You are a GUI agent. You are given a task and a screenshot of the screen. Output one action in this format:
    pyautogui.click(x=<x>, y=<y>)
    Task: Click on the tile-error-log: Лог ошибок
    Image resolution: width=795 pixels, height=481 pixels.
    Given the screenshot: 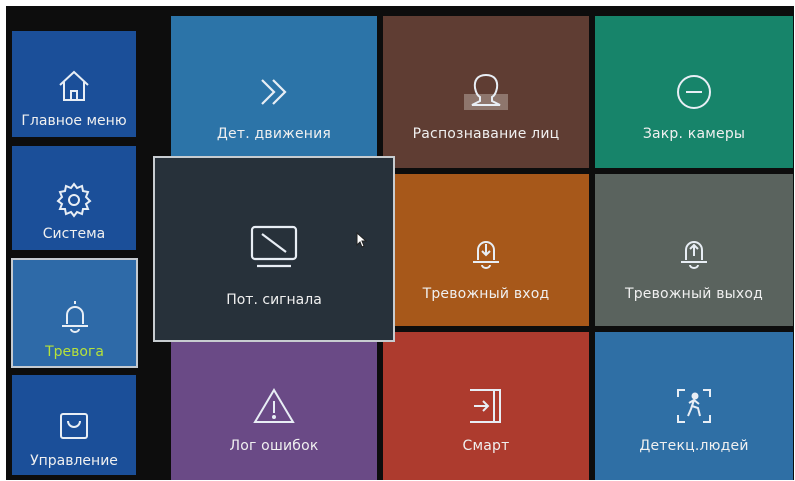 What is the action you would take?
    pyautogui.click(x=274, y=406)
    